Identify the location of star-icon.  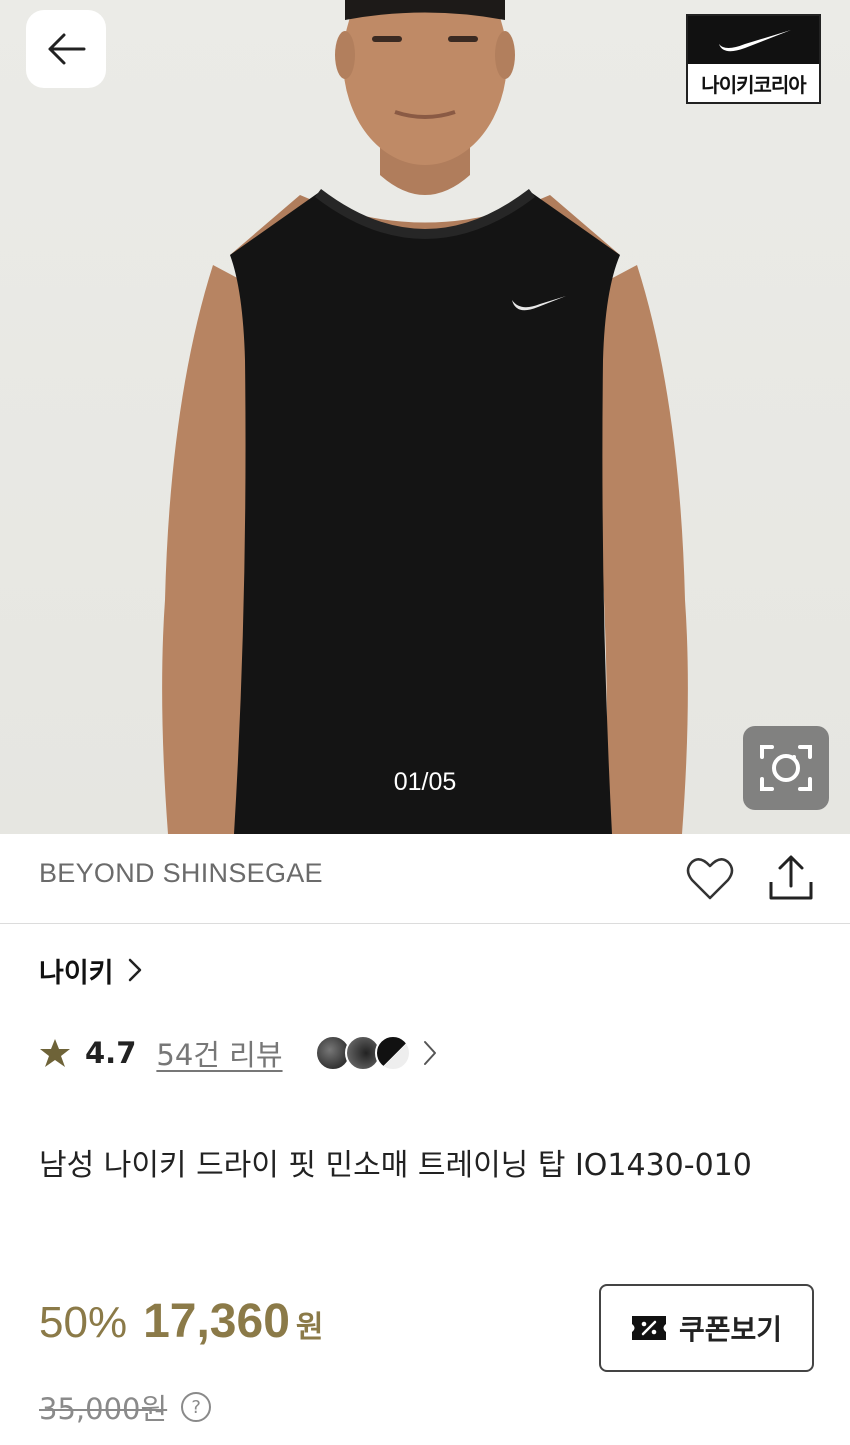
(55, 1053).